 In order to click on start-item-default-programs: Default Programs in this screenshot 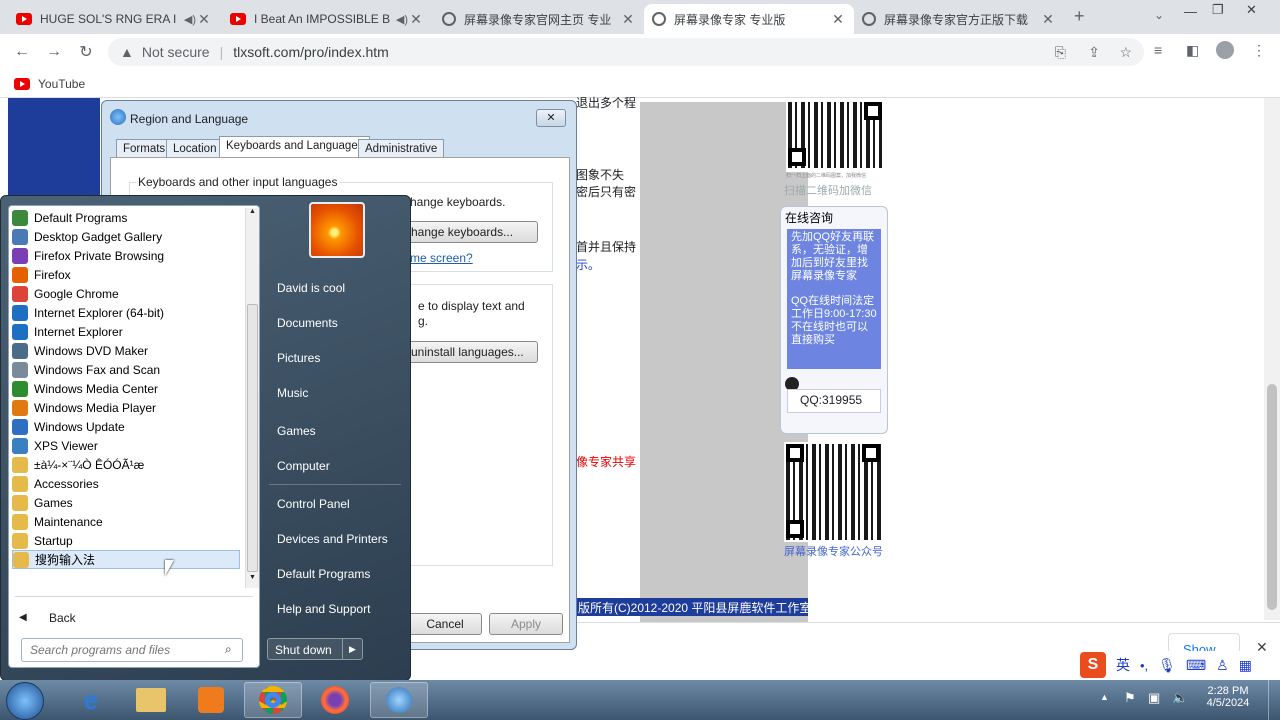, I will do `click(323, 577)`.